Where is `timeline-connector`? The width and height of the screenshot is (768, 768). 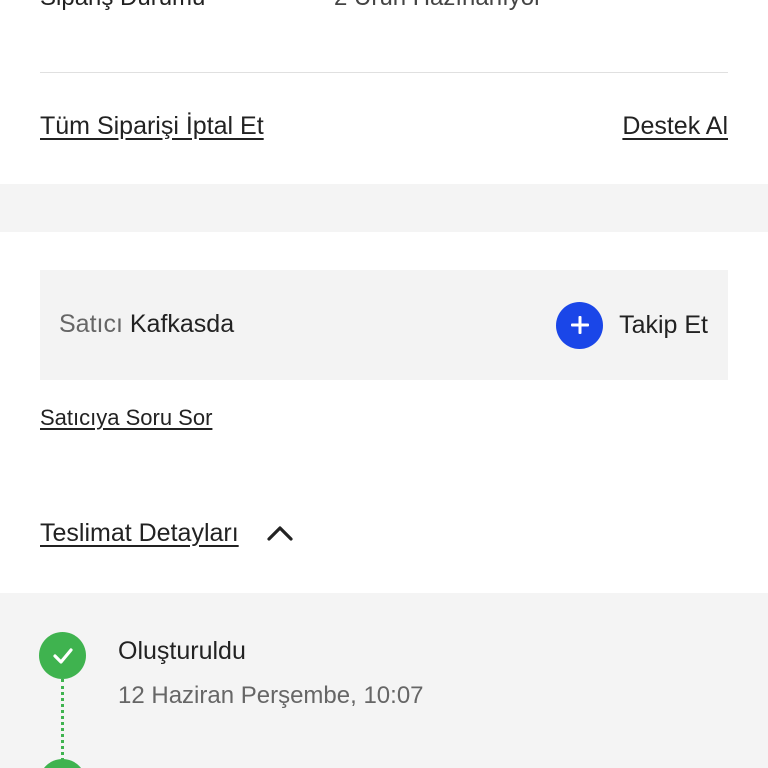
timeline-connector is located at coordinates (62, 720).